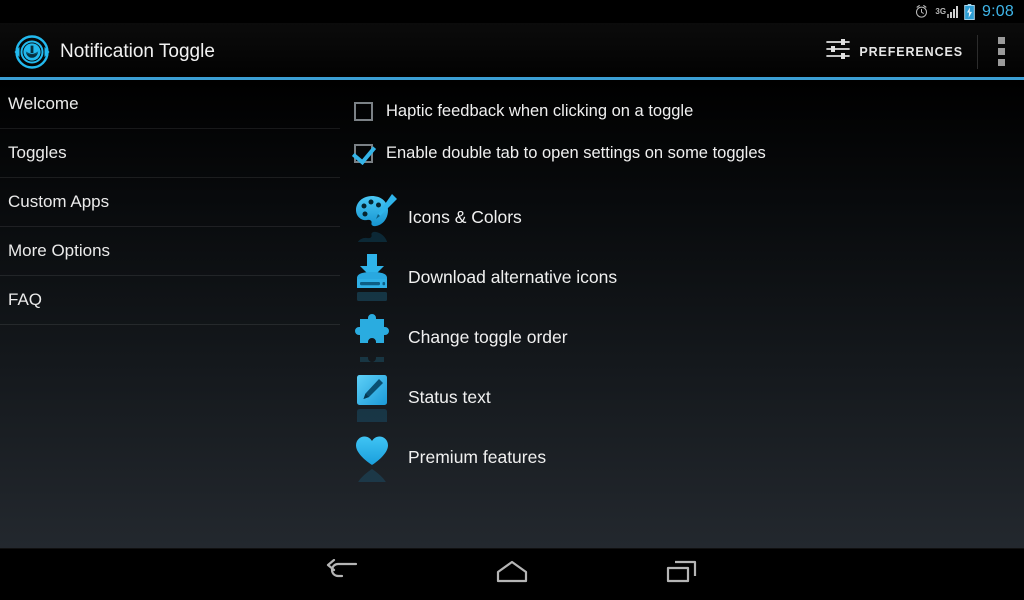  I want to click on network-type-label: 3G, so click(941, 11).